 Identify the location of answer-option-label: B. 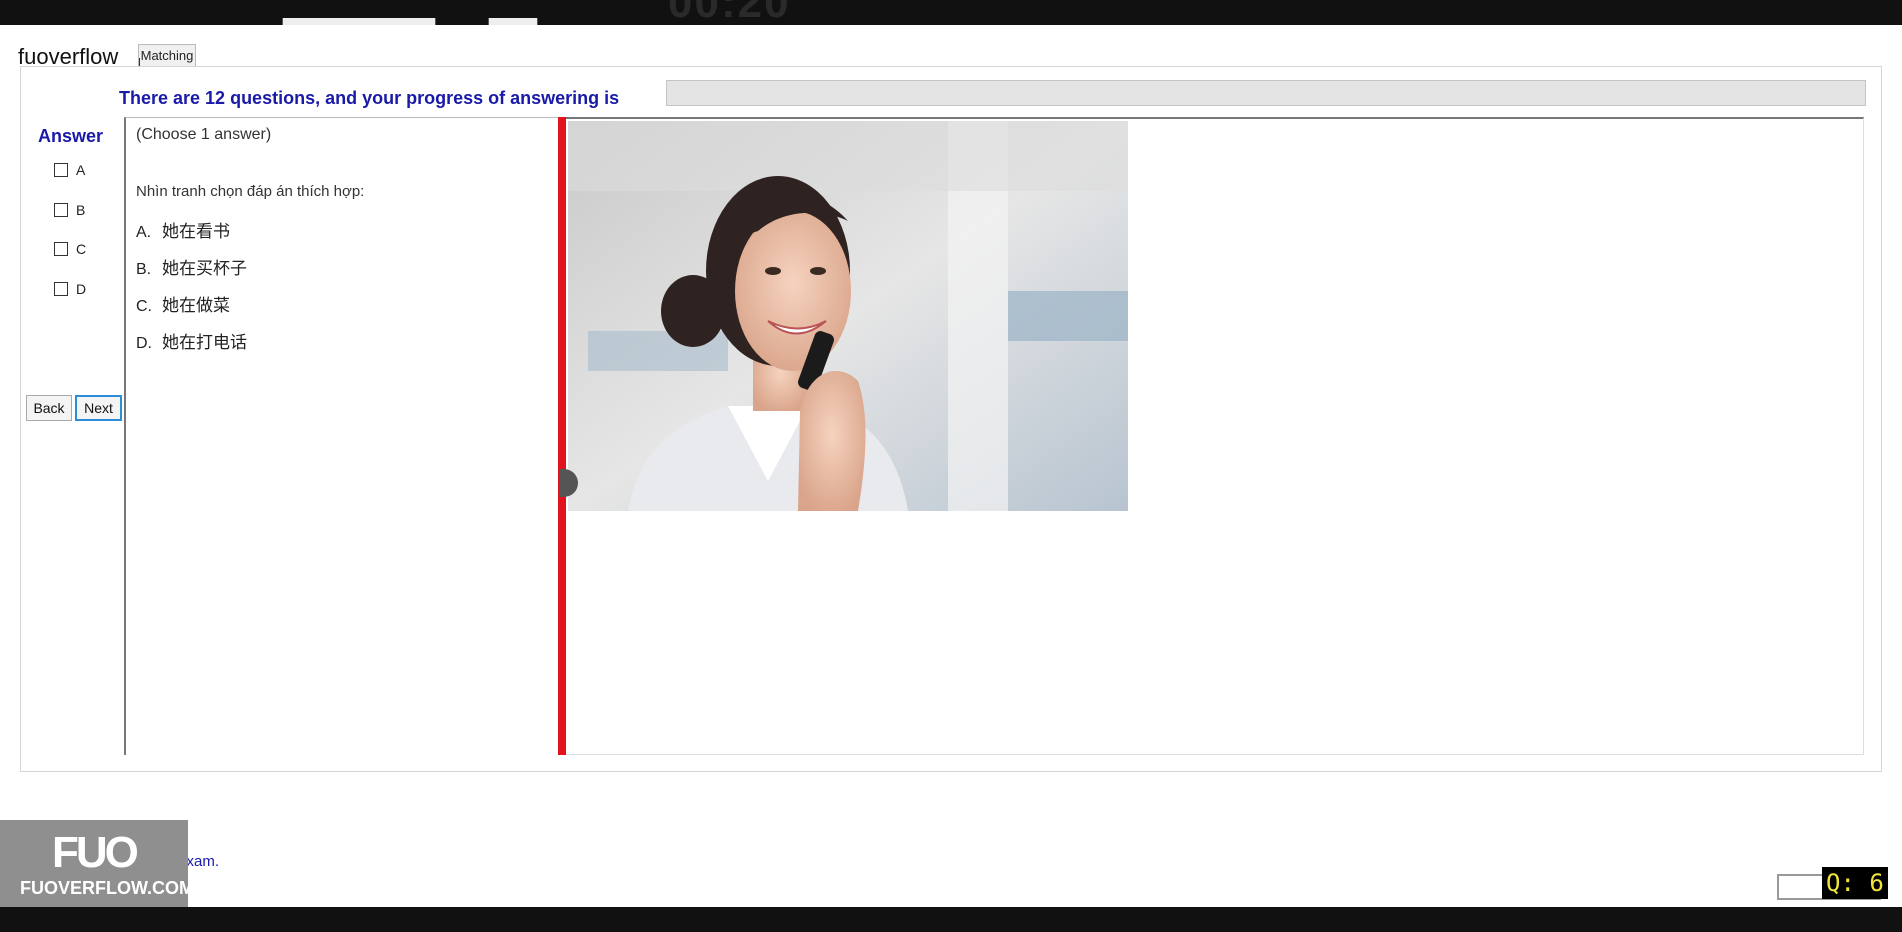
(81, 210).